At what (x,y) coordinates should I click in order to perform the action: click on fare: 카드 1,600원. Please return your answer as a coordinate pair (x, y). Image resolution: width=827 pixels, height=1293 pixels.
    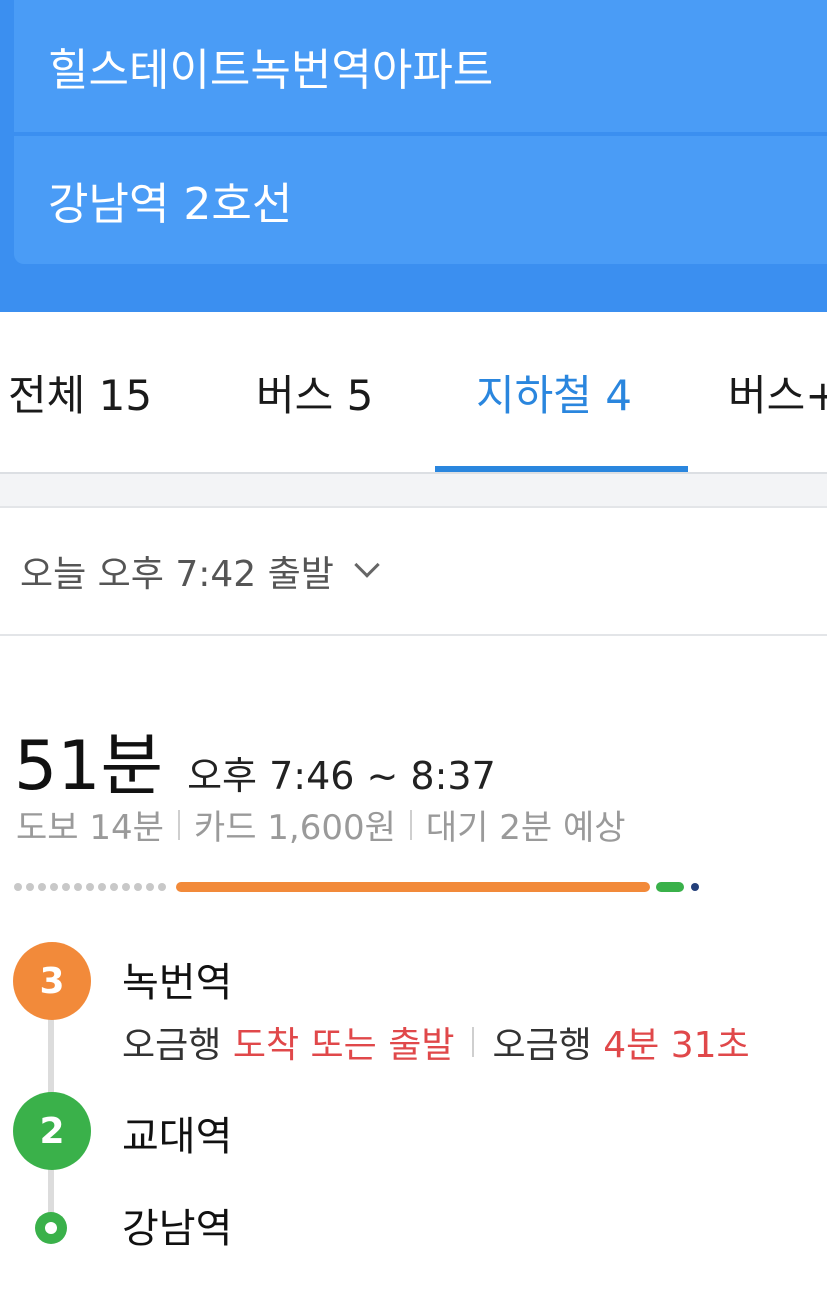
    Looking at the image, I should click on (294, 828).